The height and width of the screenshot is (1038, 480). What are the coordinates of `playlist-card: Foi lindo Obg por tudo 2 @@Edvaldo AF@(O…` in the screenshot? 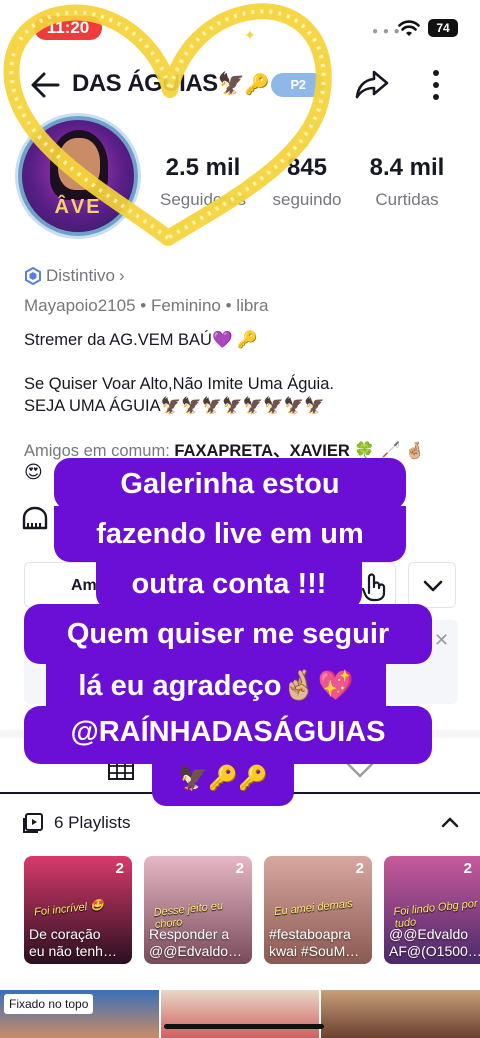 It's located at (432, 910).